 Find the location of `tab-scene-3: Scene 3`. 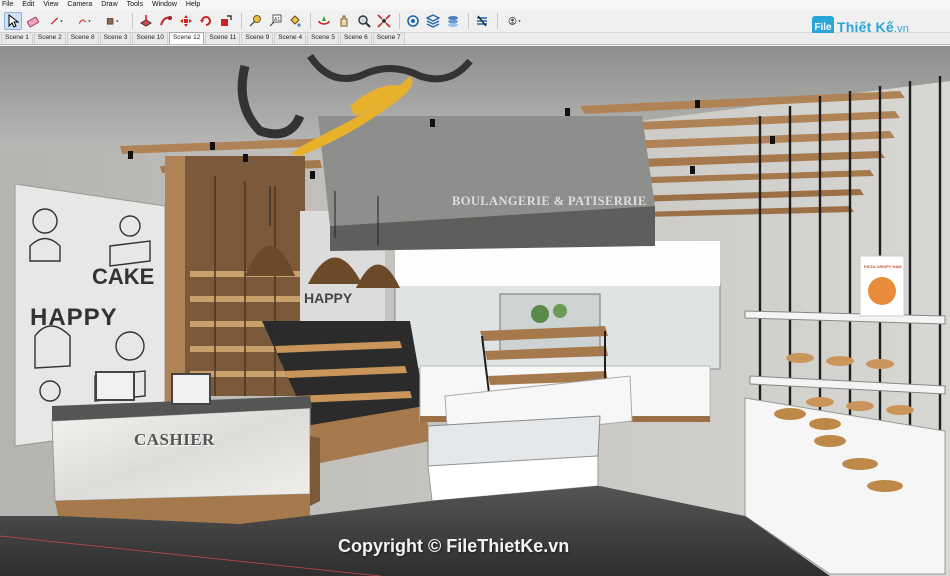

tab-scene-3: Scene 3 is located at coordinates (115, 38).